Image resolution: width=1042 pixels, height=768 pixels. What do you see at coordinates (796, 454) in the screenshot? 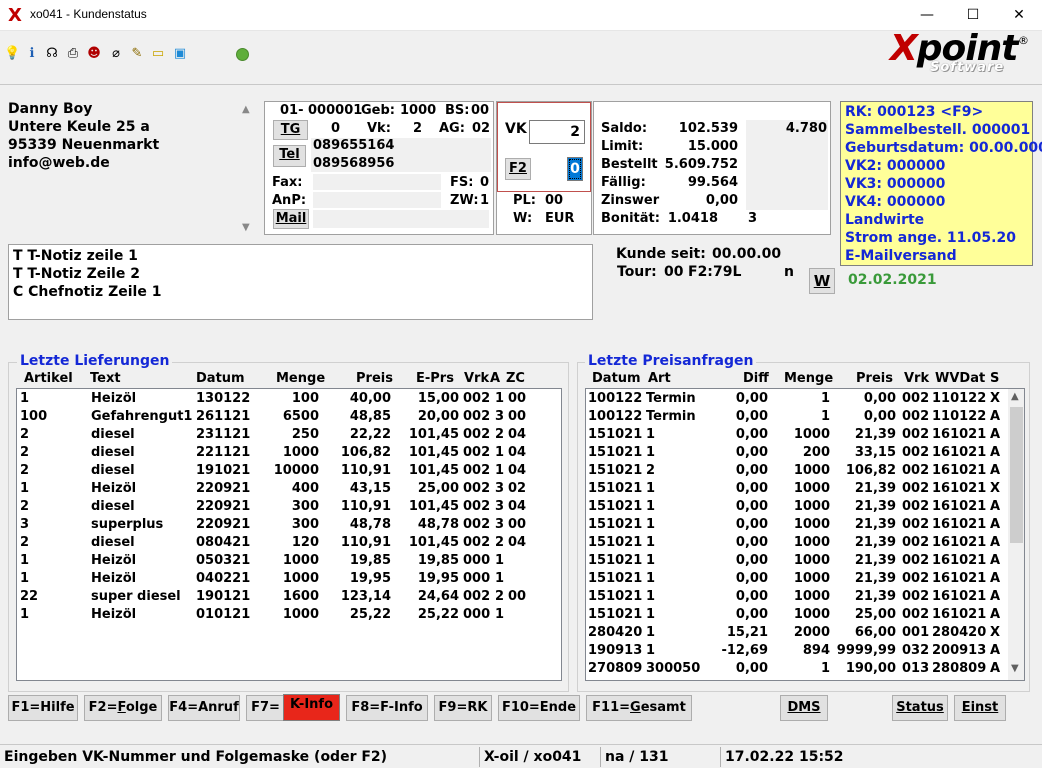
I see `preisanfrage-row: 151021 1 0,00 200 33,15 002 161021 A` at bounding box center [796, 454].